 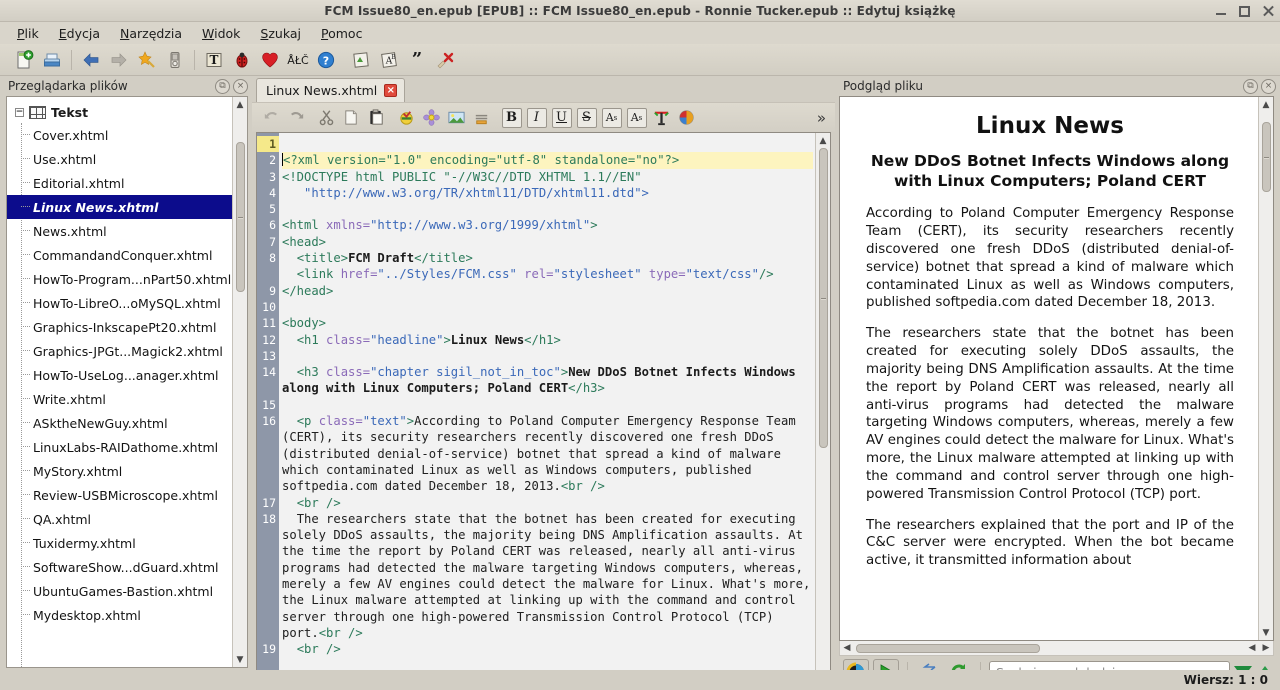 I want to click on code-l7-text: FCM Draft, so click(x=381, y=258).